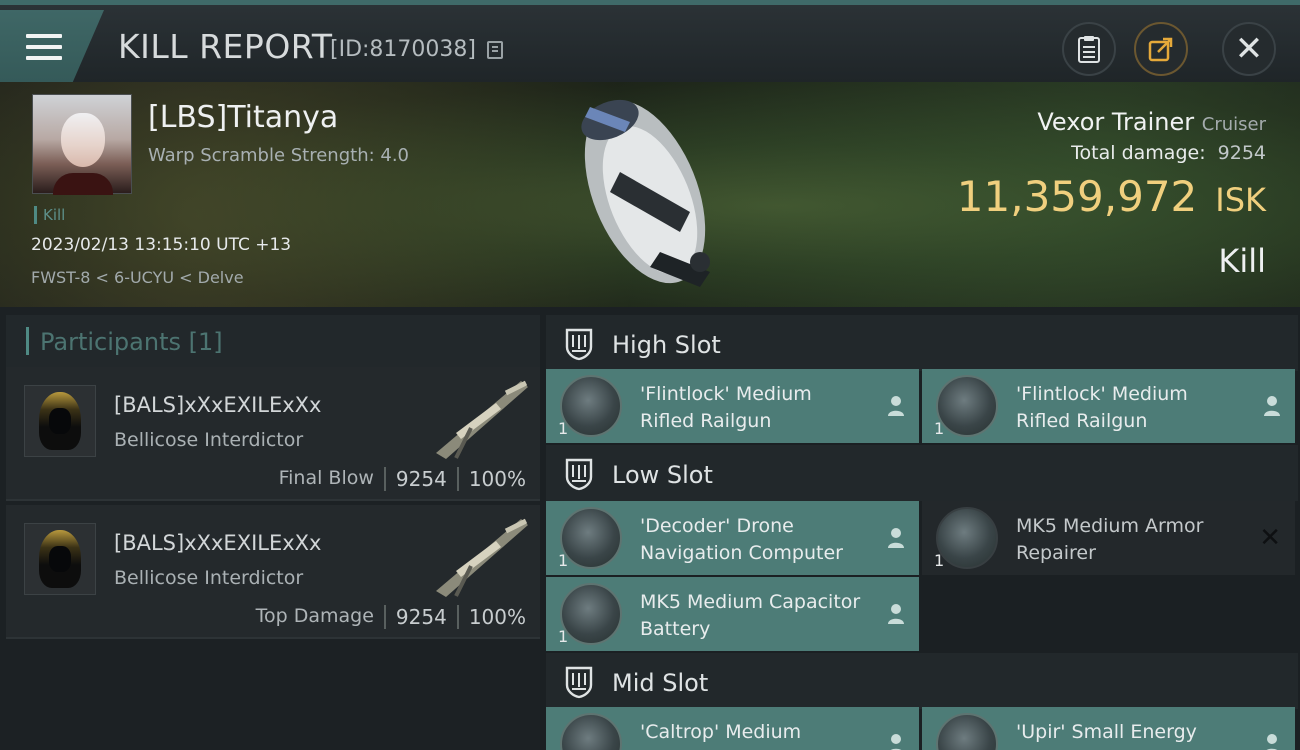  I want to click on destroyed-icon: ✕, so click(1270, 538).